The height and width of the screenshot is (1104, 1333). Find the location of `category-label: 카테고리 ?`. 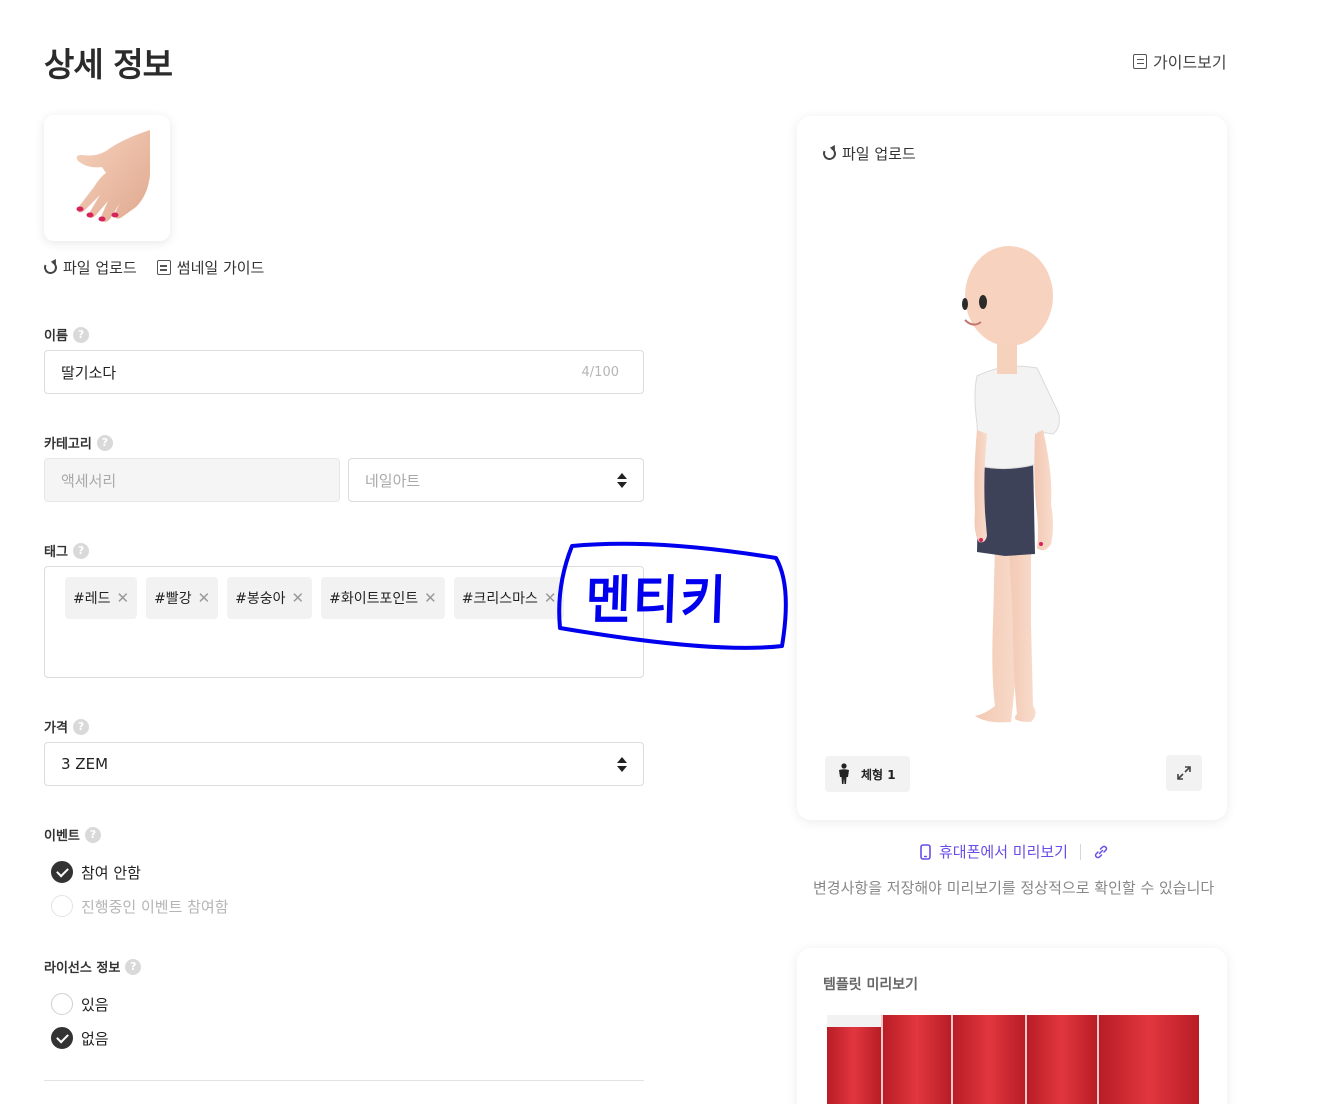

category-label: 카테고리 ? is located at coordinates (78, 442).